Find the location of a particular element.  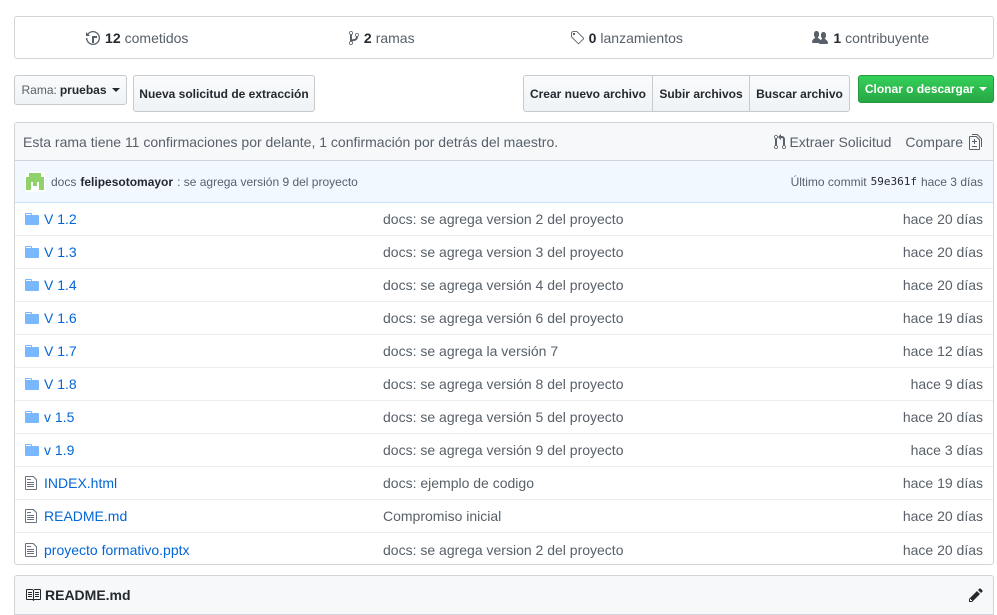

branch-name: pruebas is located at coordinates (83, 90).